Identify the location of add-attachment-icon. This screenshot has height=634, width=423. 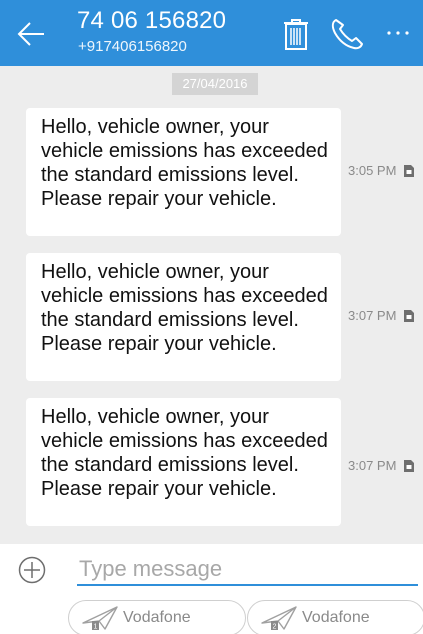
(32, 570).